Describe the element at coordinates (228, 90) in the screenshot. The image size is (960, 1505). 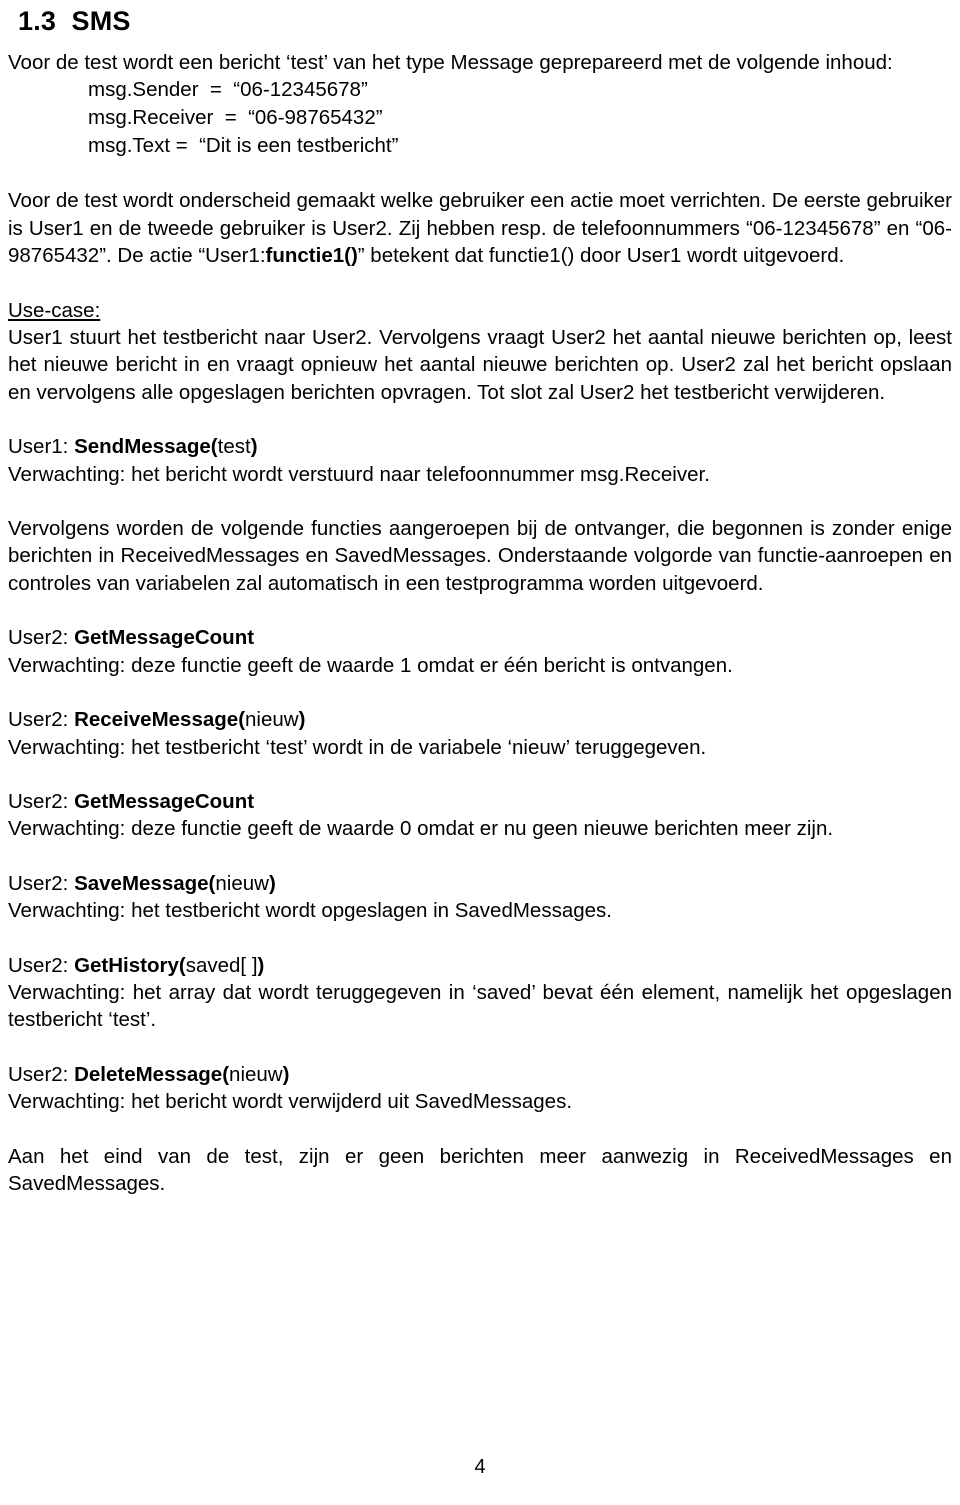
I see `message-field-sender: msg.Sender = “06-12345678”` at that location.